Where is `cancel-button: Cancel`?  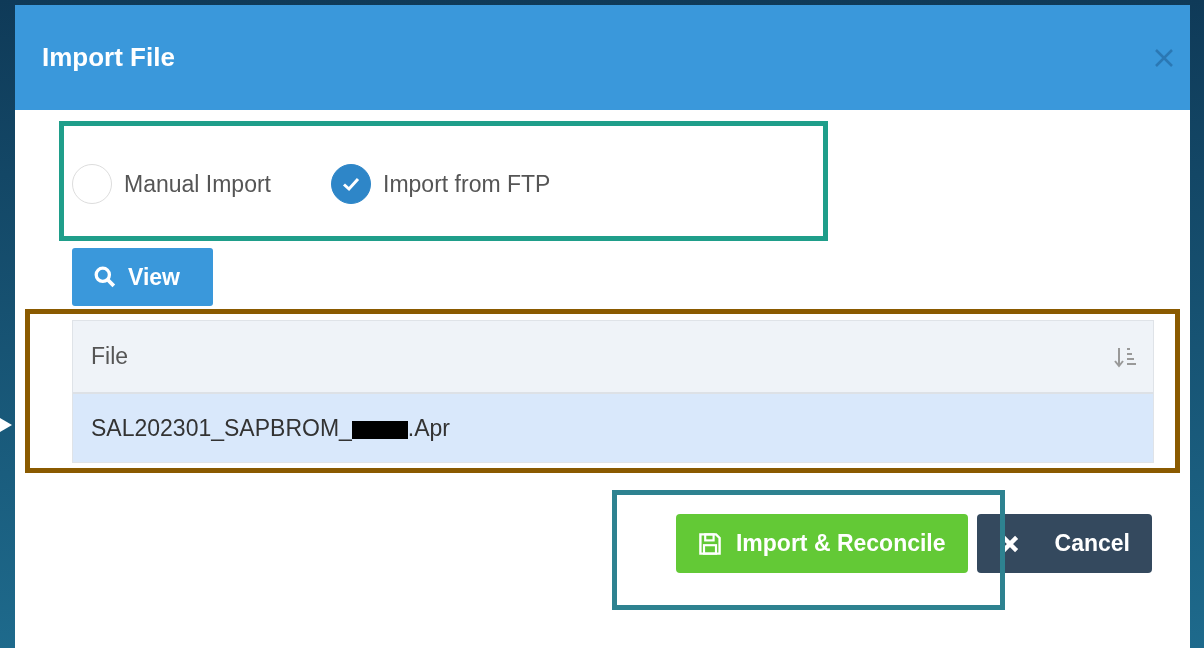
cancel-button: Cancel is located at coordinates (1064, 543).